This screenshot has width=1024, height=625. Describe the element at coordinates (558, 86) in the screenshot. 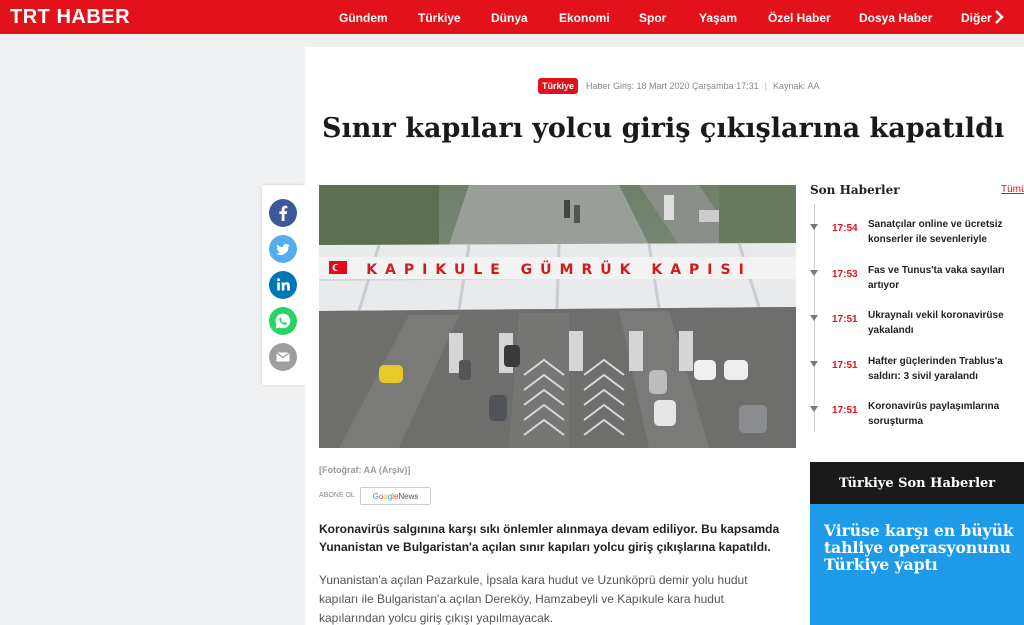

I see `category-badge: Türkiye` at that location.